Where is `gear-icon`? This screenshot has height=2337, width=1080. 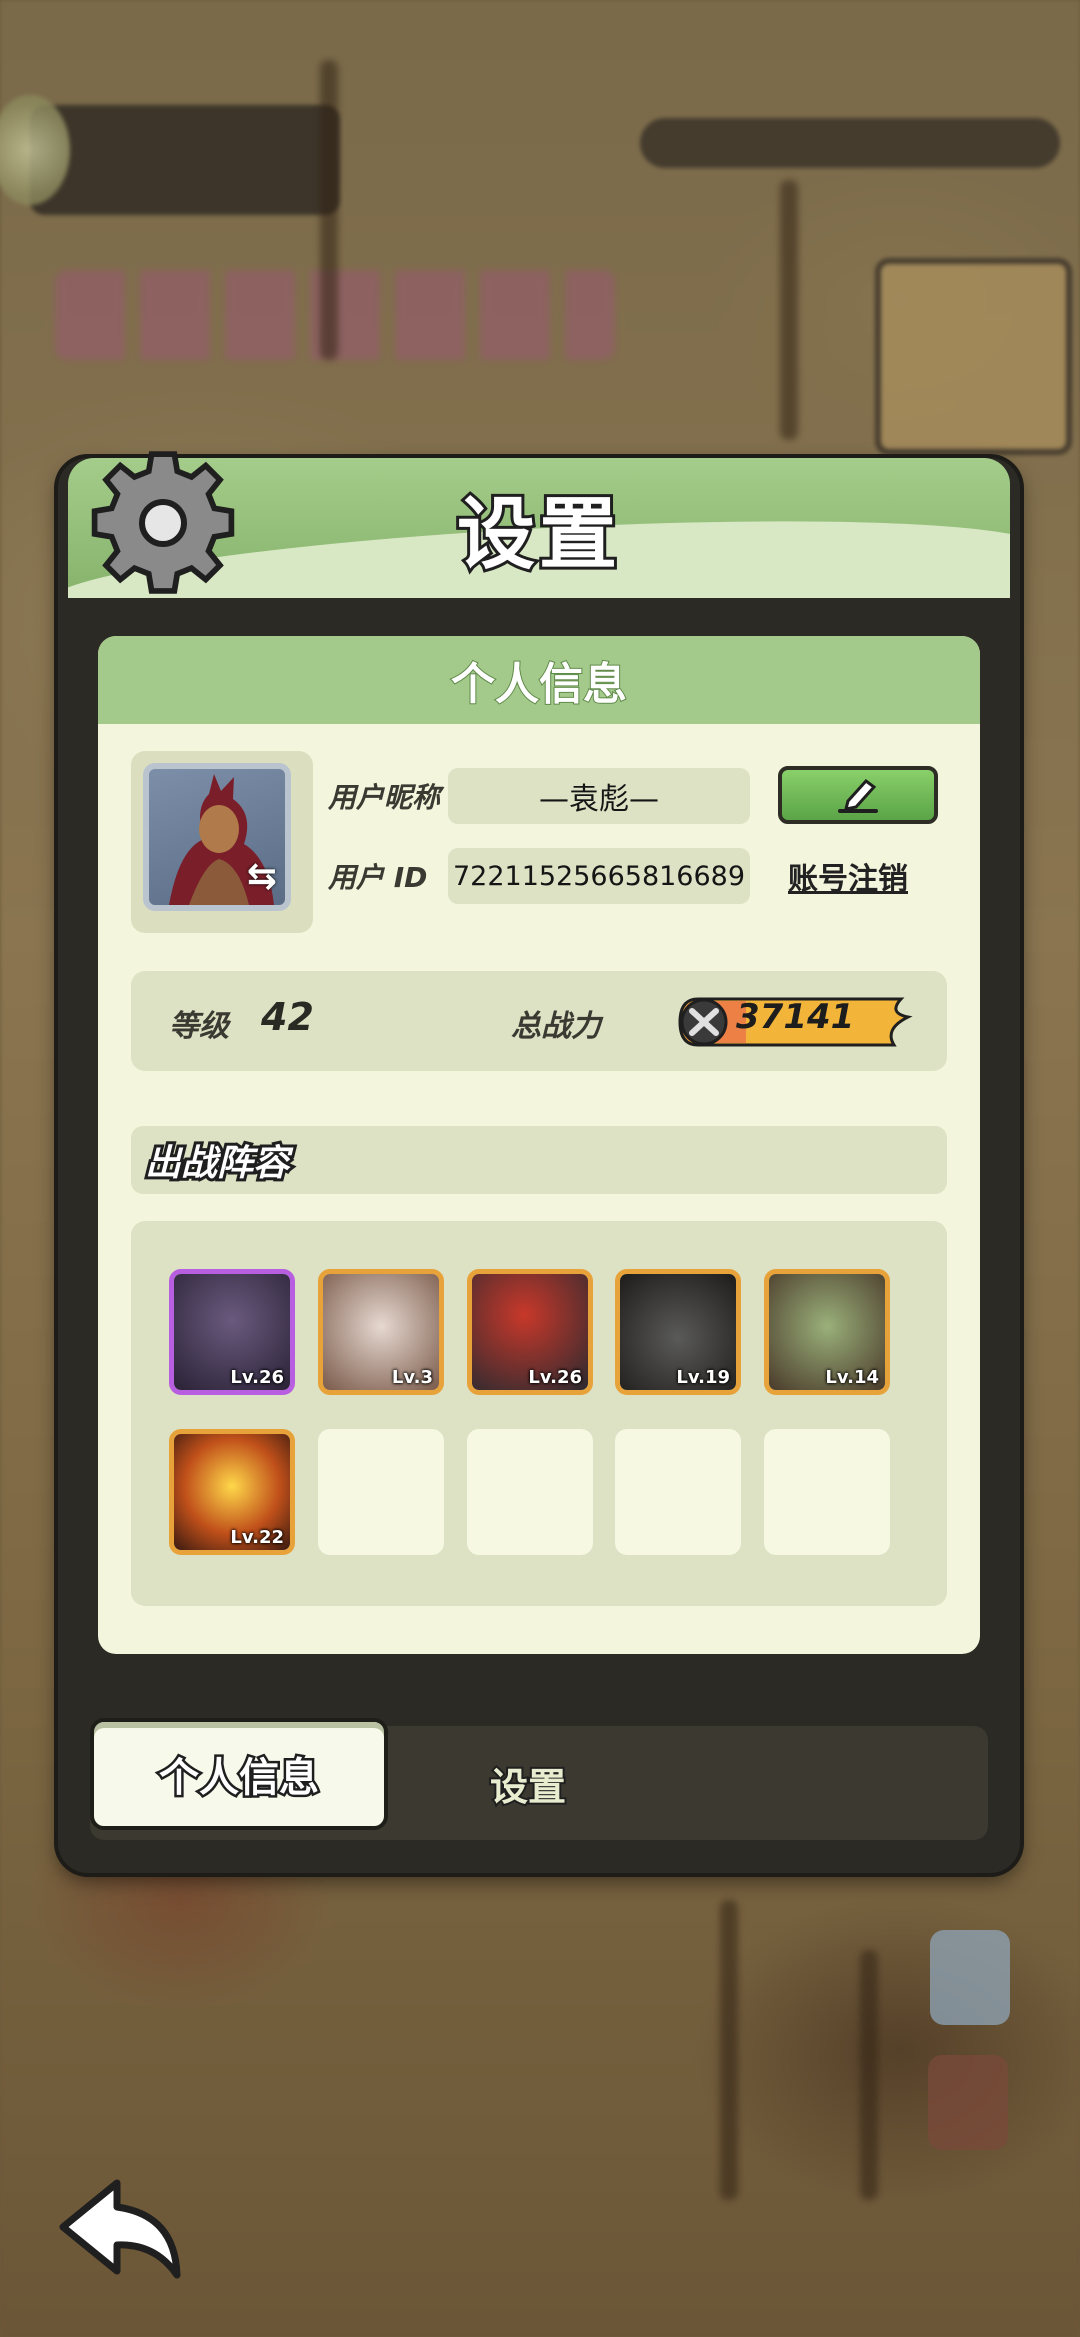
gear-icon is located at coordinates (163, 522).